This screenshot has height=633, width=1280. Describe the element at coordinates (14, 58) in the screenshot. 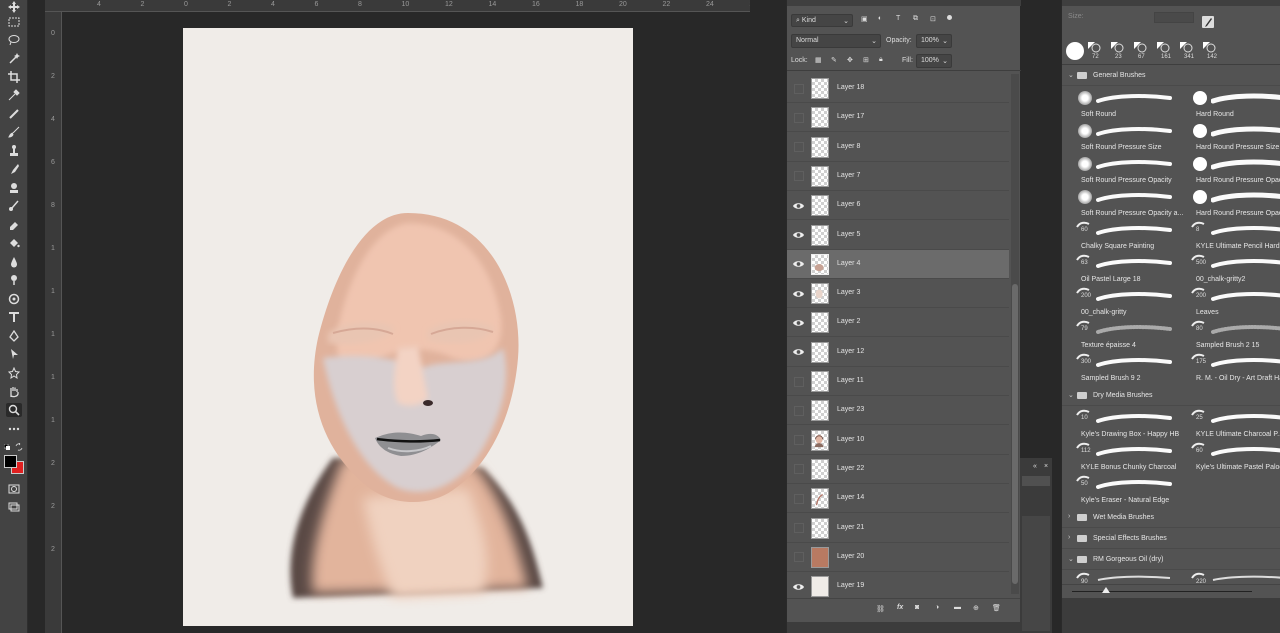

I see `quick-selection-tool-icon` at that location.